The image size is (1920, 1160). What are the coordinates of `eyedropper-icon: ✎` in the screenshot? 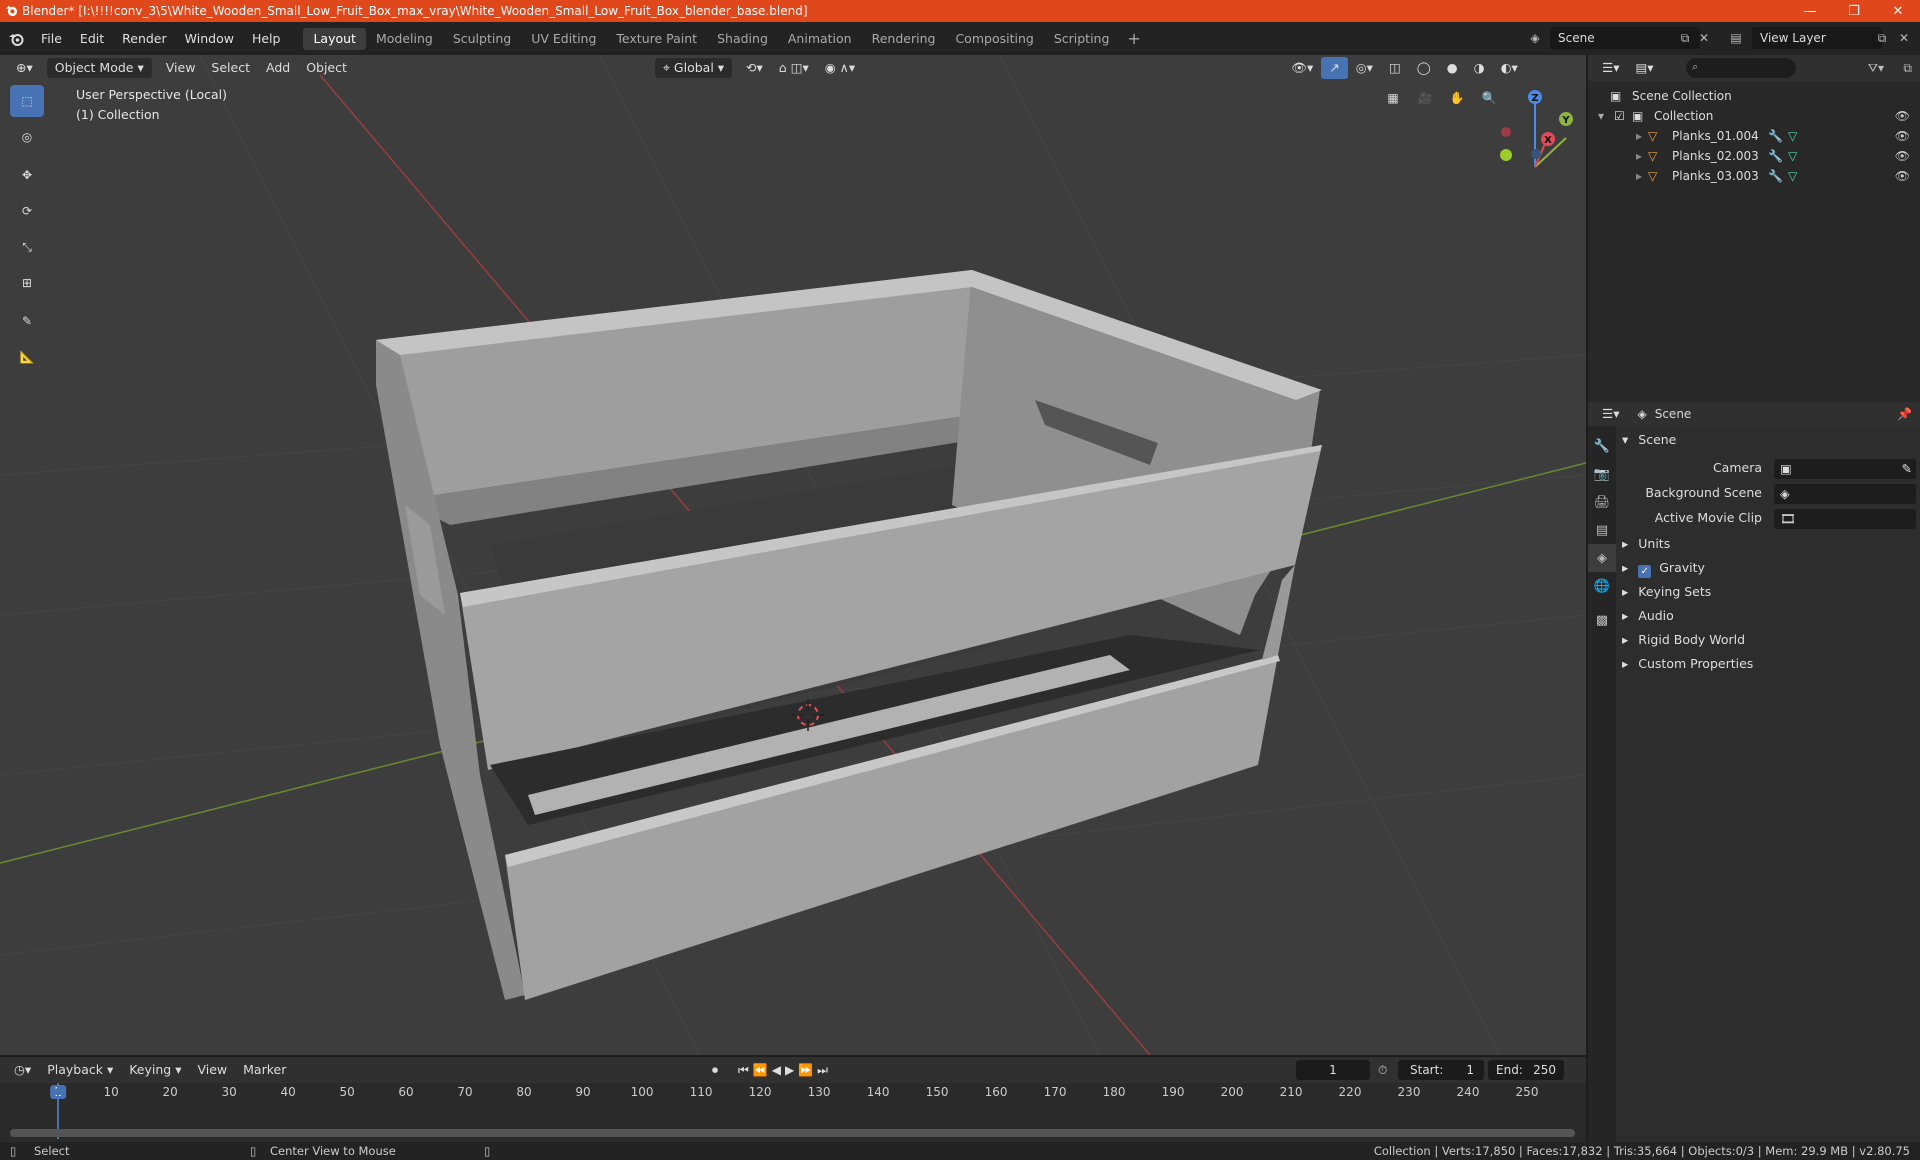 It's located at (1907, 469).